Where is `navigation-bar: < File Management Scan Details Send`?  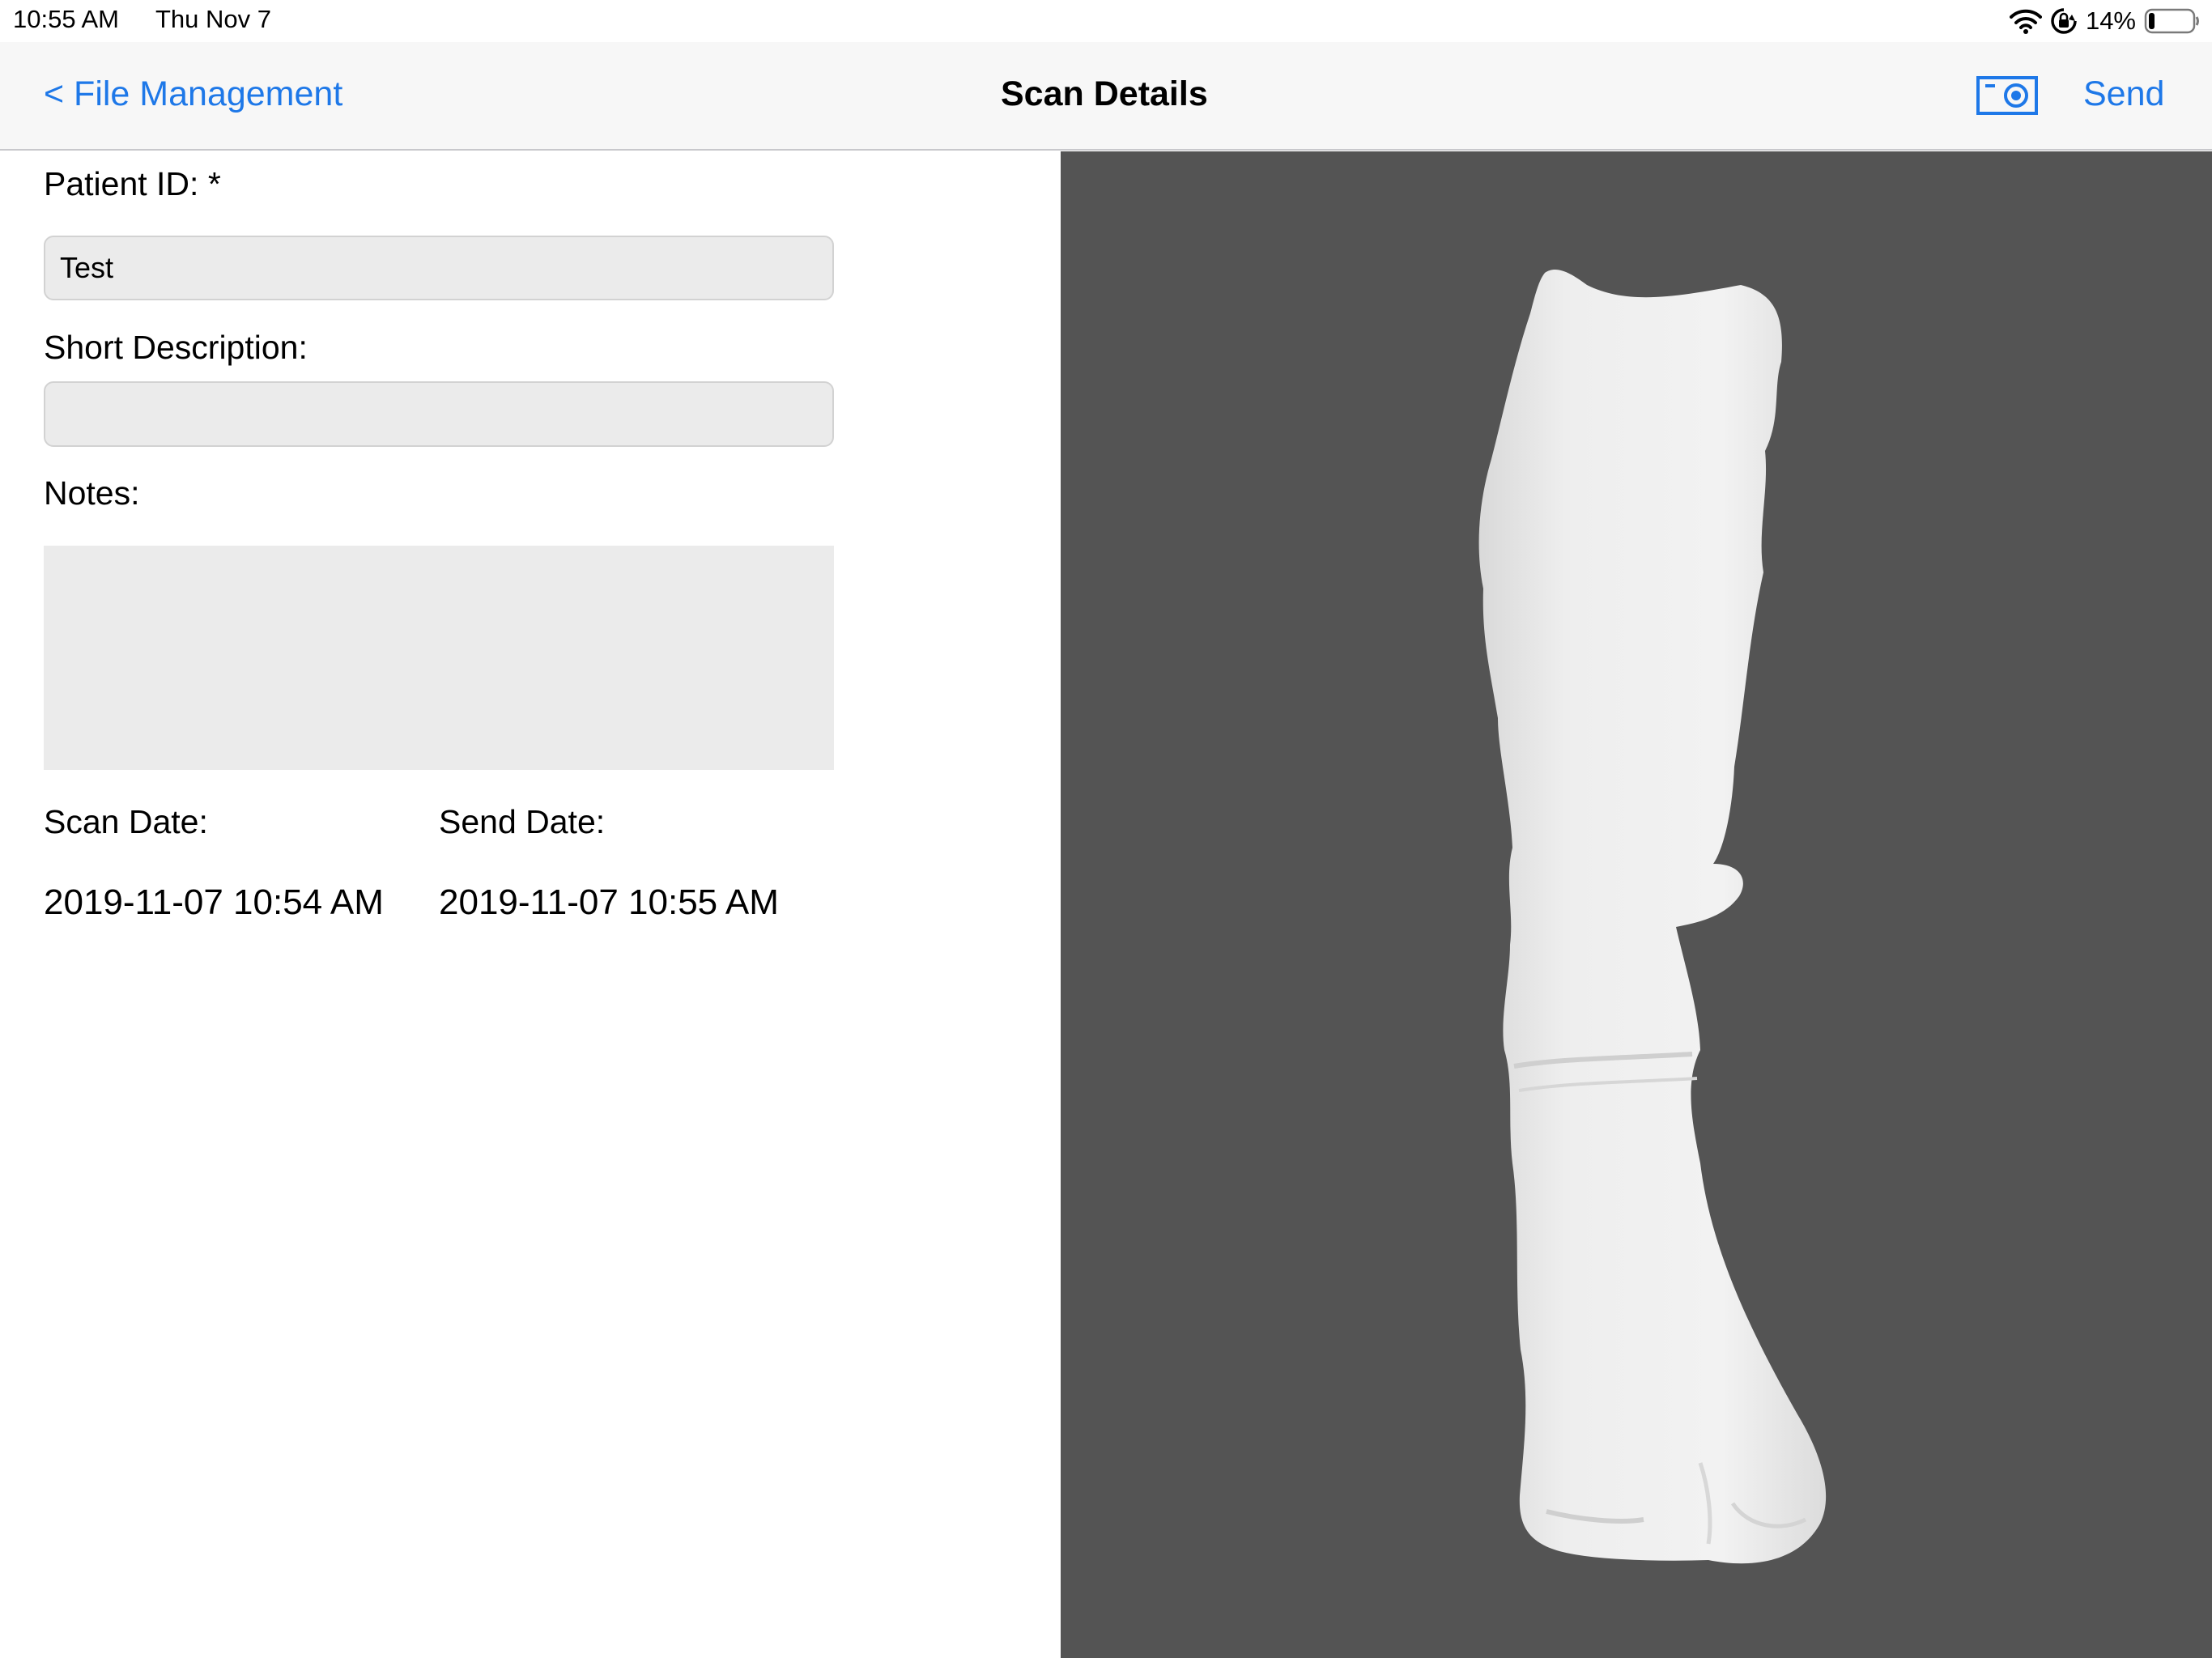
navigation-bar: < File Management Scan Details Send is located at coordinates (1106, 96).